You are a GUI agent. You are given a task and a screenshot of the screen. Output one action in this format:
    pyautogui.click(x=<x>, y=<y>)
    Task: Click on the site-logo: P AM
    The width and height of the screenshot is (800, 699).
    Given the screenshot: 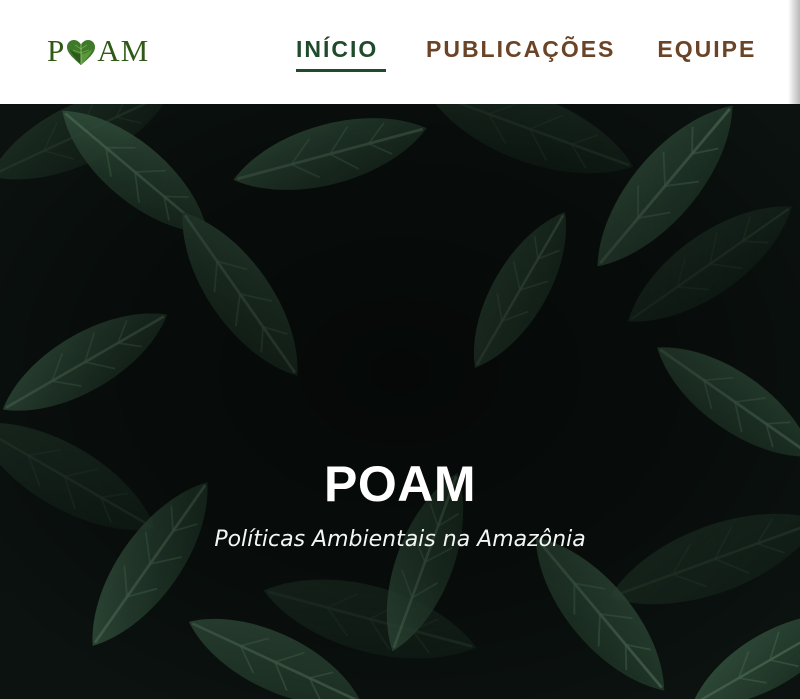 What is the action you would take?
    pyautogui.click(x=98, y=51)
    